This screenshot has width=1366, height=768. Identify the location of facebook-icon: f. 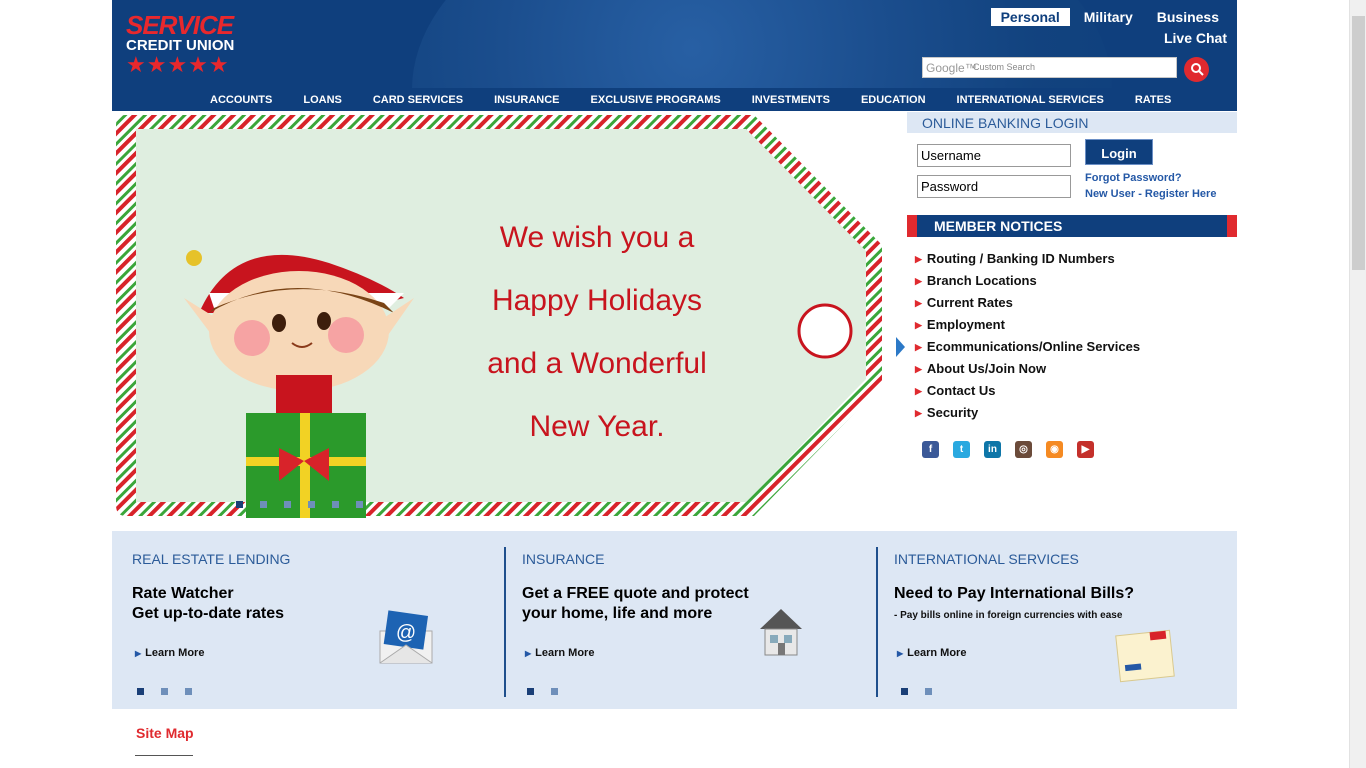
(930, 449).